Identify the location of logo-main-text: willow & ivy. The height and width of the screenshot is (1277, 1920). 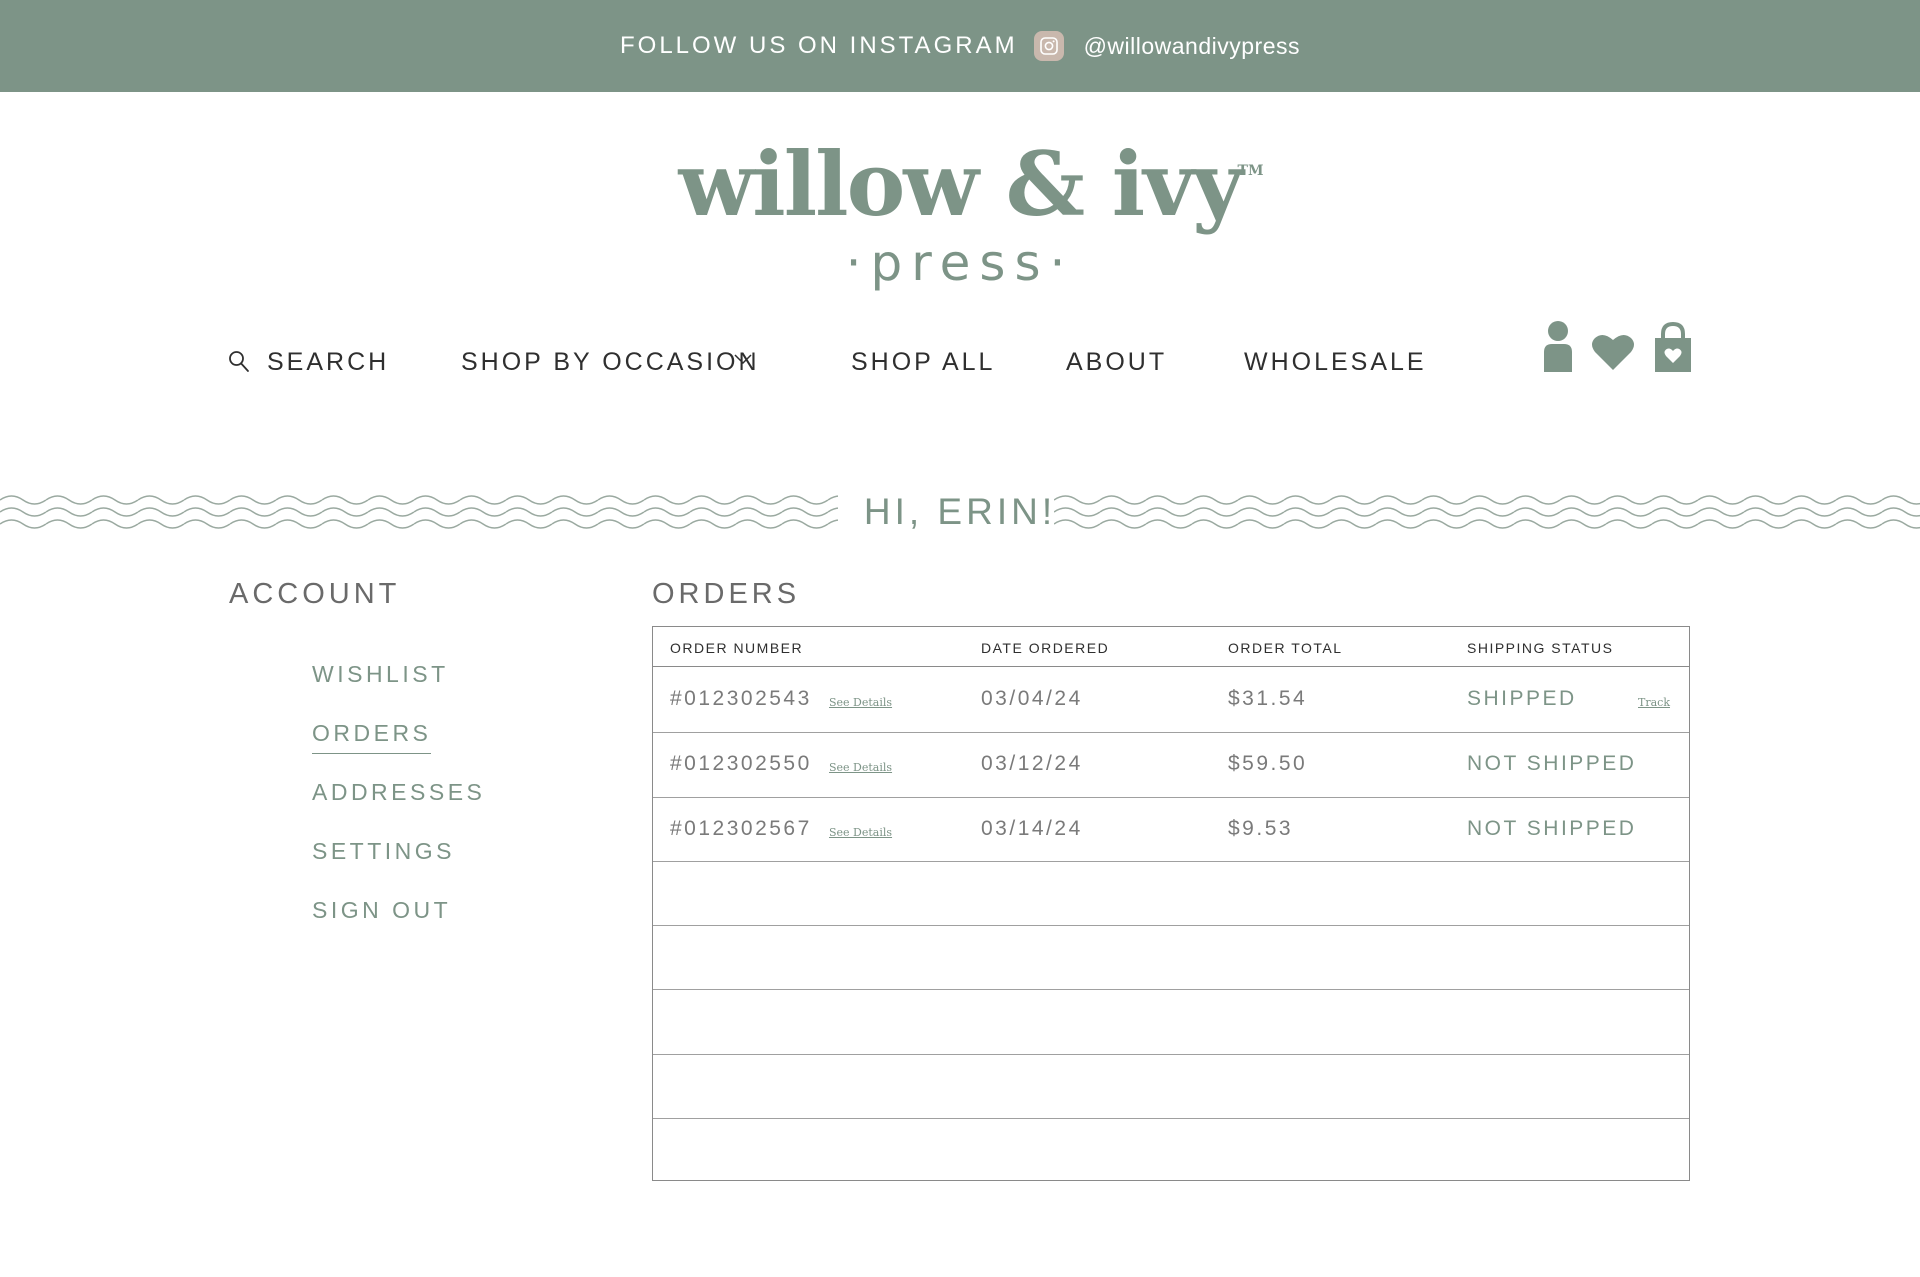
(961, 184).